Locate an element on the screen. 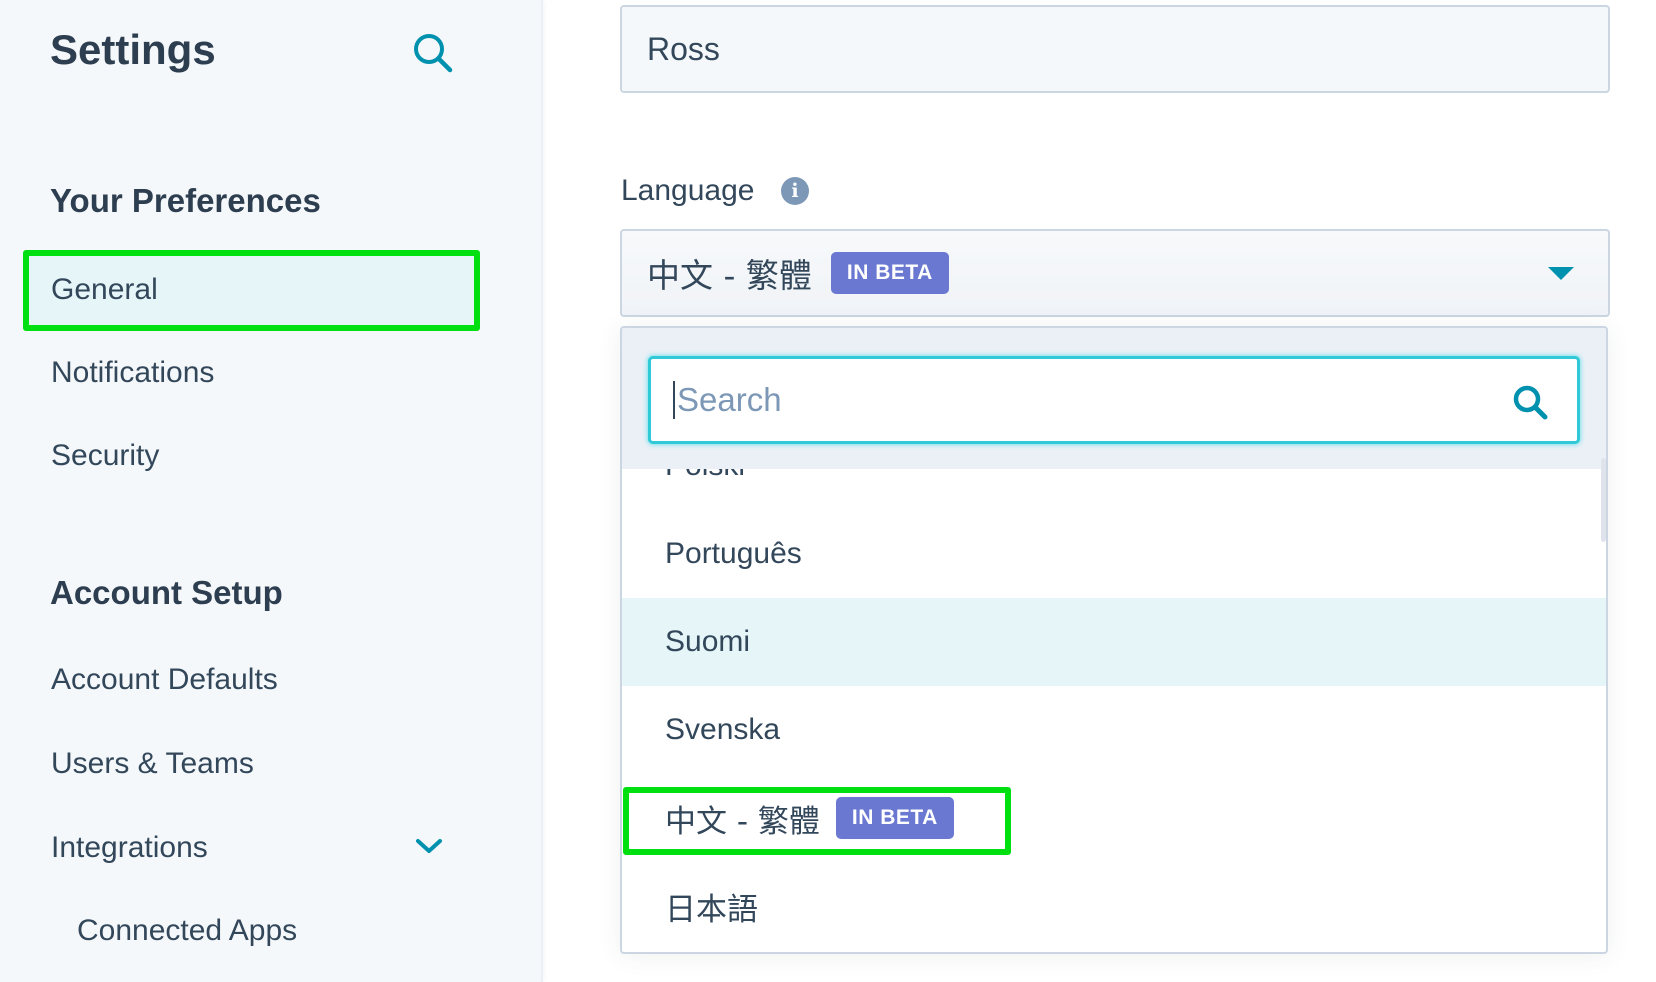  sidebar-item-label: Users & Teams is located at coordinates (152, 763).